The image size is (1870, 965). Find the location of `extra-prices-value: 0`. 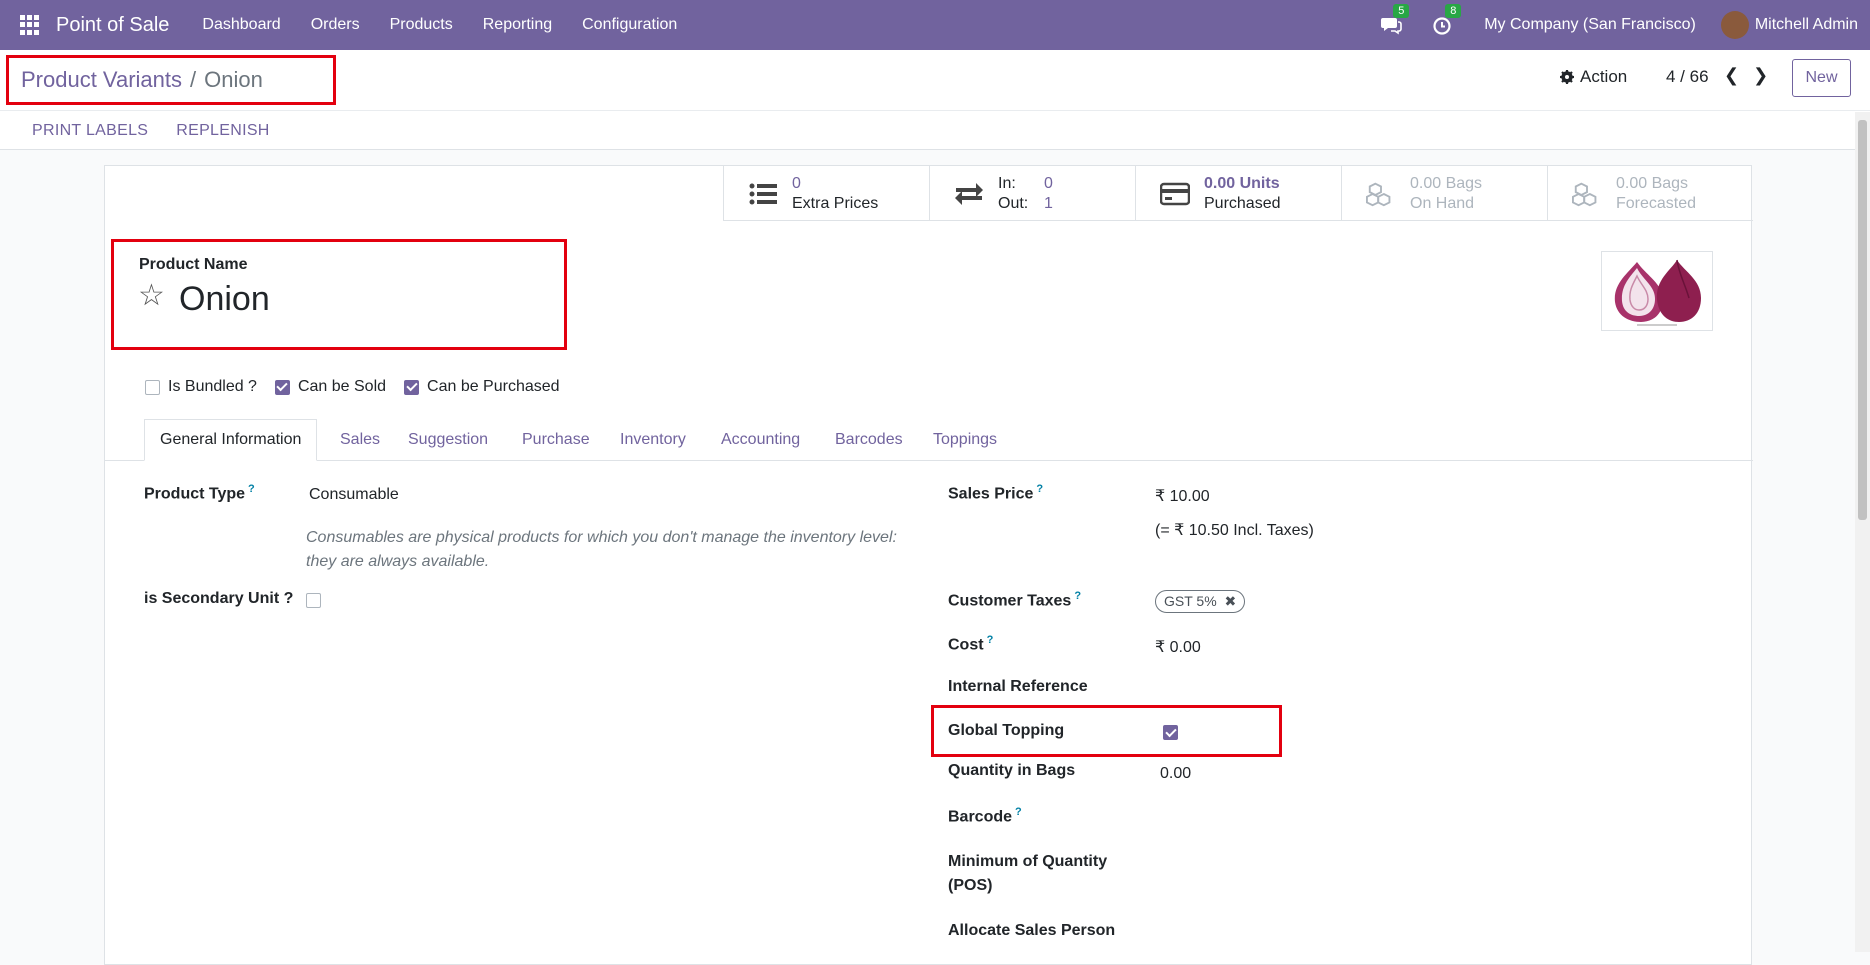

extra-prices-value: 0 is located at coordinates (796, 183).